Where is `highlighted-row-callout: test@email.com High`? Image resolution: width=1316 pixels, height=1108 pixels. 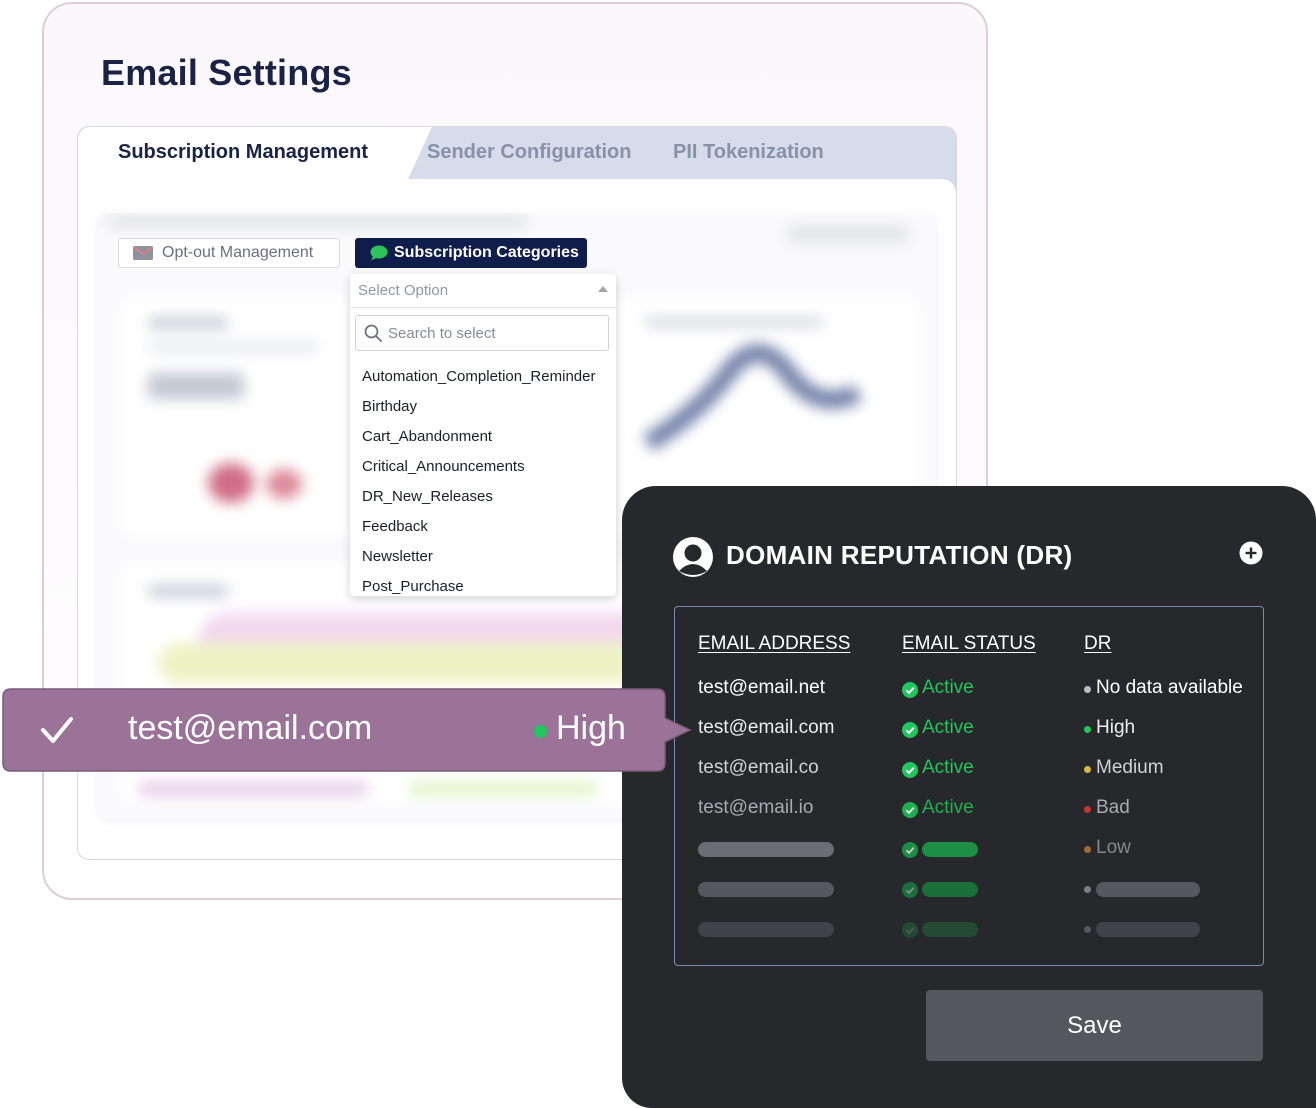
highlighted-row-callout: test@email.com High is located at coordinates (347, 730).